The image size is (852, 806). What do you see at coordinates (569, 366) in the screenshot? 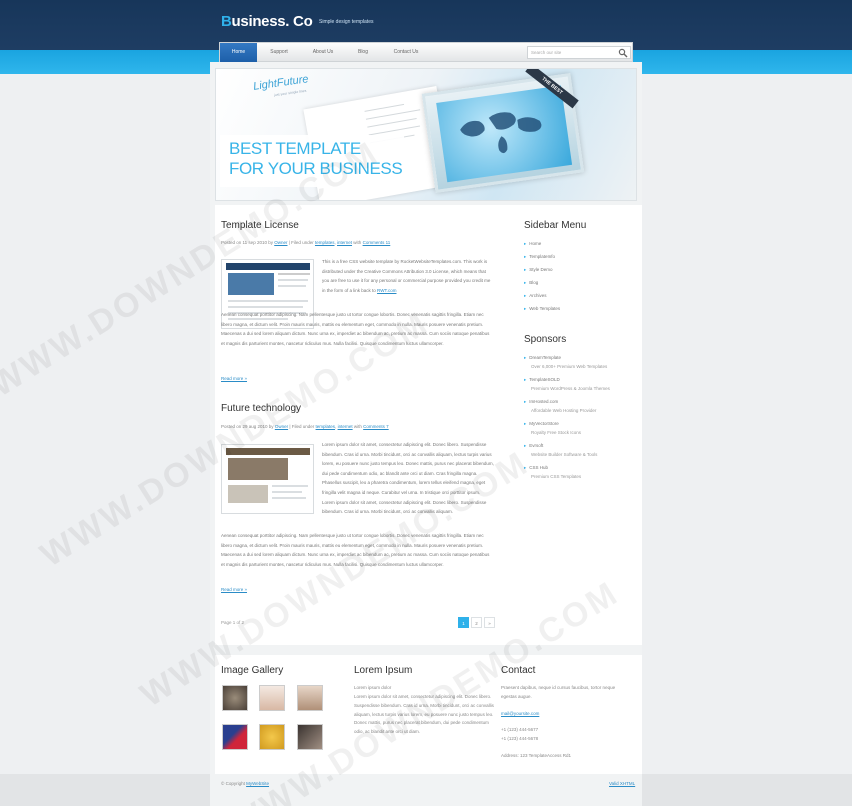
I see `sponsor-desc: Over 6,000+ Premium Web Templates` at bounding box center [569, 366].